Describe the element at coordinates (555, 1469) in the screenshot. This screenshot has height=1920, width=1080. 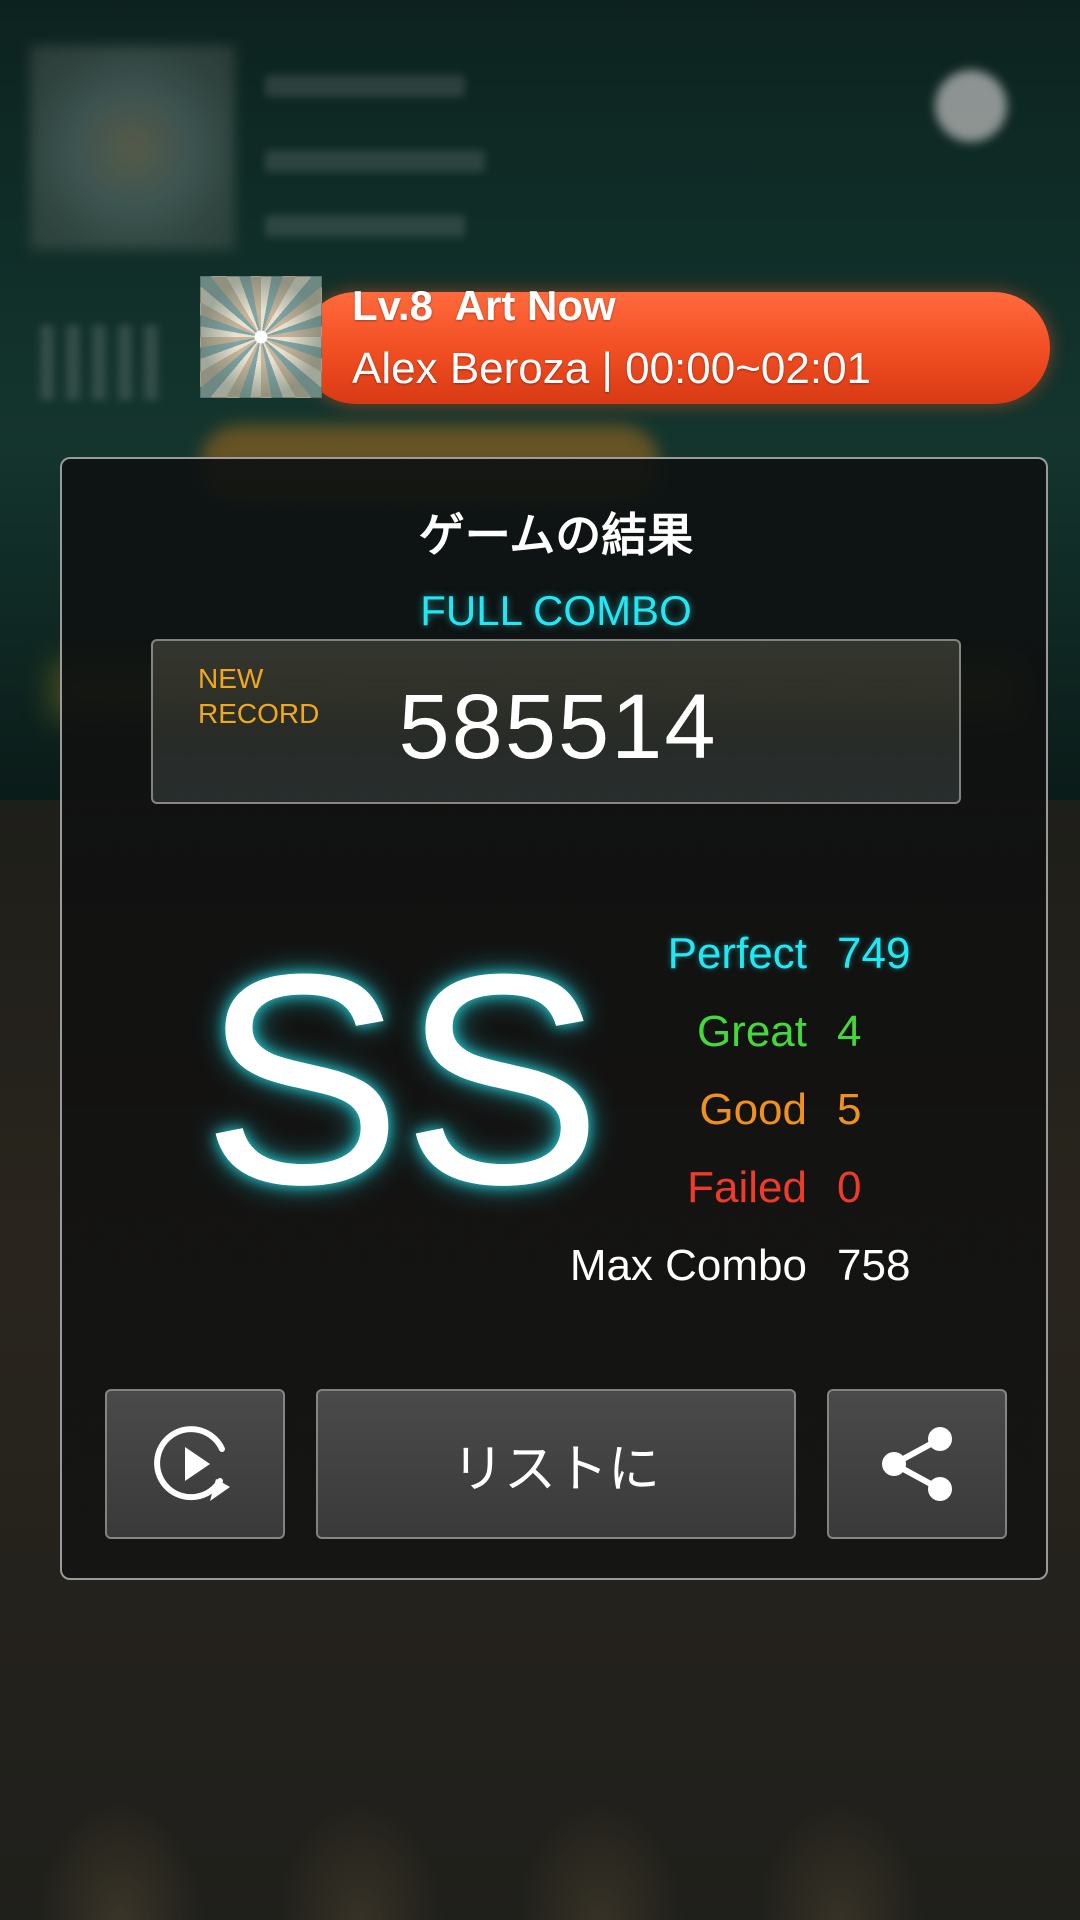
I see `back-to-list-label: リストに` at that location.